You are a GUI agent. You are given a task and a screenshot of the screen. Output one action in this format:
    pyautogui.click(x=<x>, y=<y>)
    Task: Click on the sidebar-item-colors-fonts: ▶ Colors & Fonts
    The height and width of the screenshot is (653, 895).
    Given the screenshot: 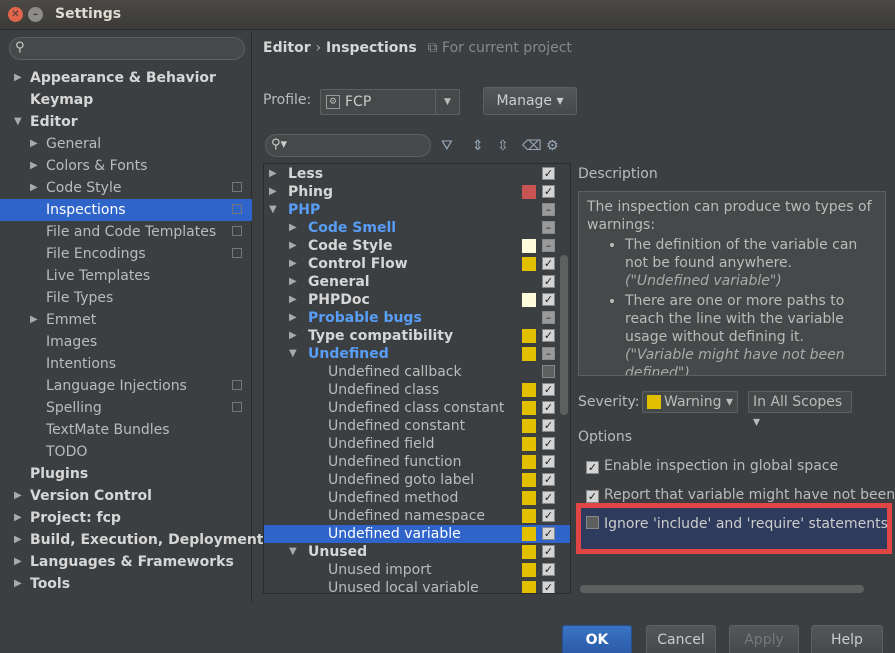 What is the action you would take?
    pyautogui.click(x=126, y=166)
    